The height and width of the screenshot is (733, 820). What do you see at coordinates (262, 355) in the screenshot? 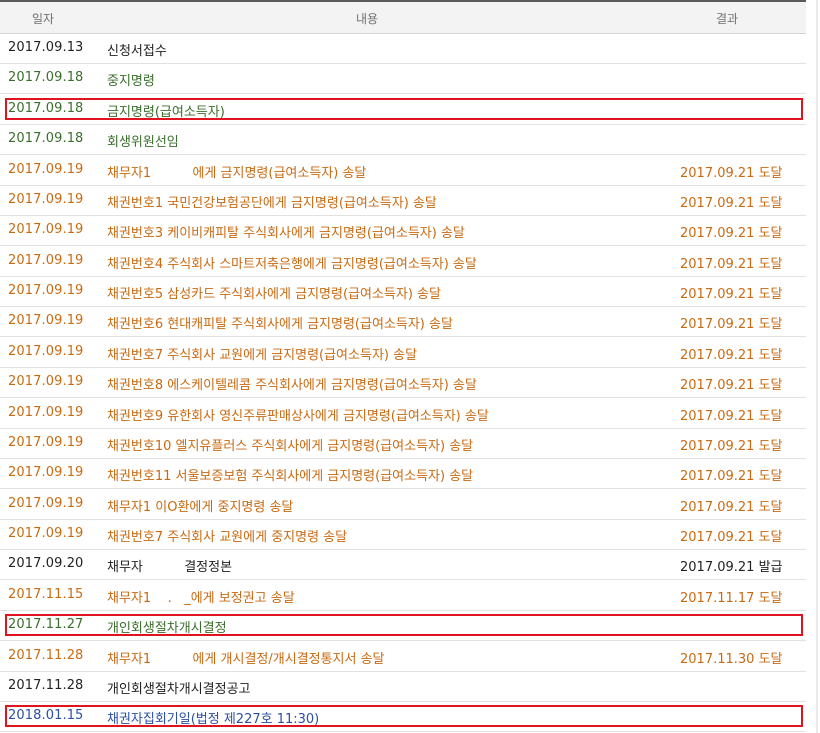
I see `row-content: 채권번호7 주식회사 교원에게 금지명령(급여소득자) 송달` at bounding box center [262, 355].